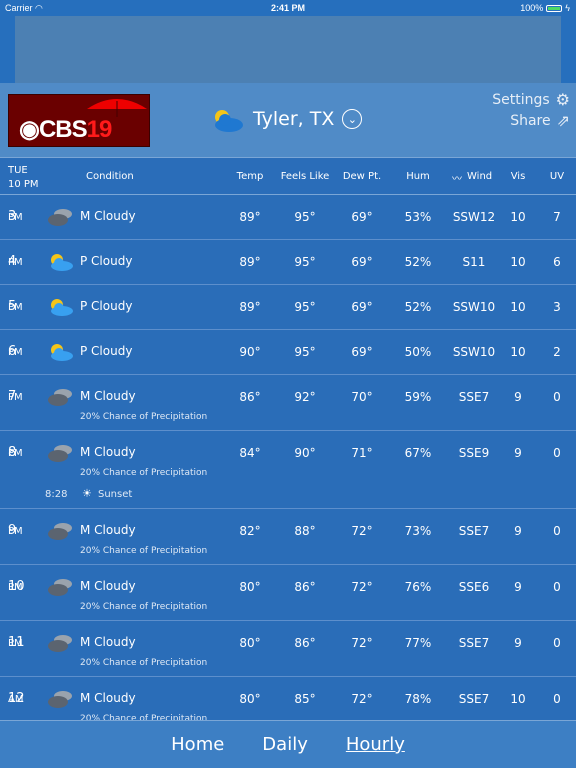  What do you see at coordinates (362, 397) in the screenshot?
I see `dew-value: 70°` at bounding box center [362, 397].